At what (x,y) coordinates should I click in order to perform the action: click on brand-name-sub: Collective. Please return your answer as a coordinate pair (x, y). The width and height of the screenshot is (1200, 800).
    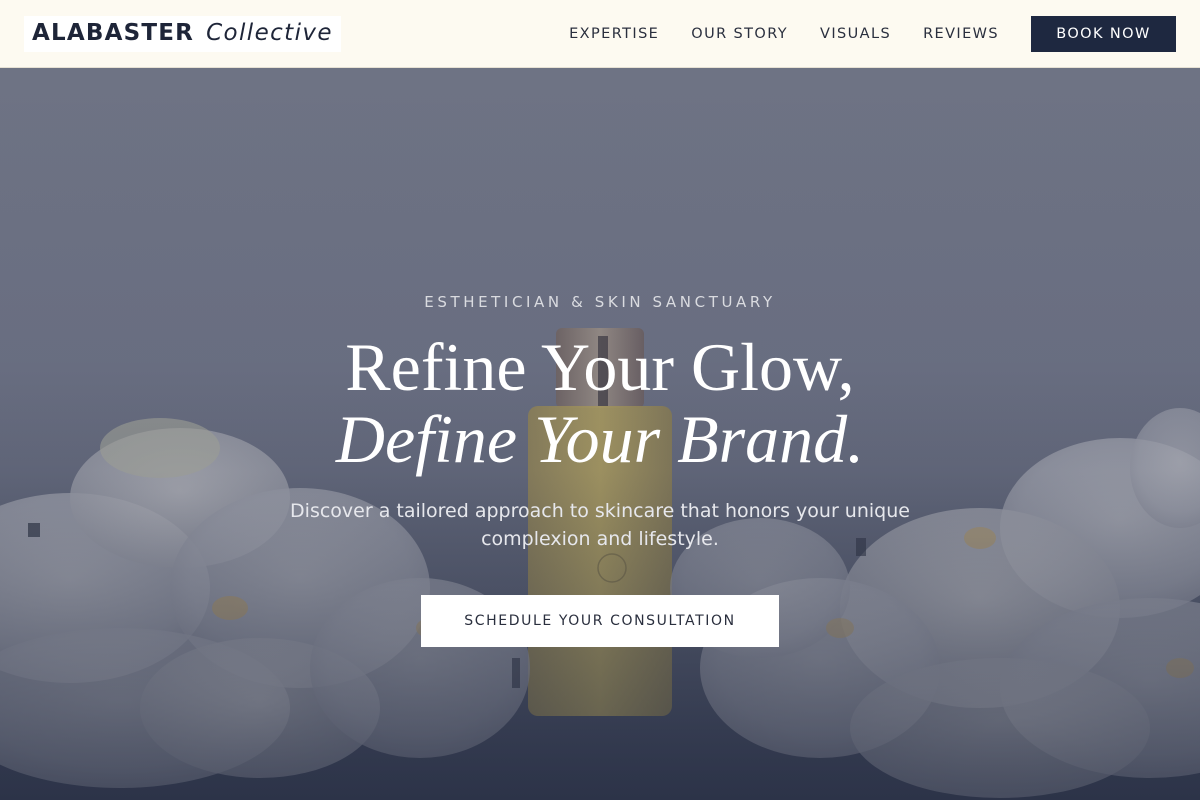
    Looking at the image, I should click on (269, 32).